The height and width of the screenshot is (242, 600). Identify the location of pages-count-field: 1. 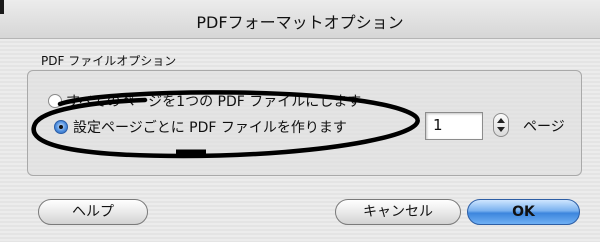
(454, 126).